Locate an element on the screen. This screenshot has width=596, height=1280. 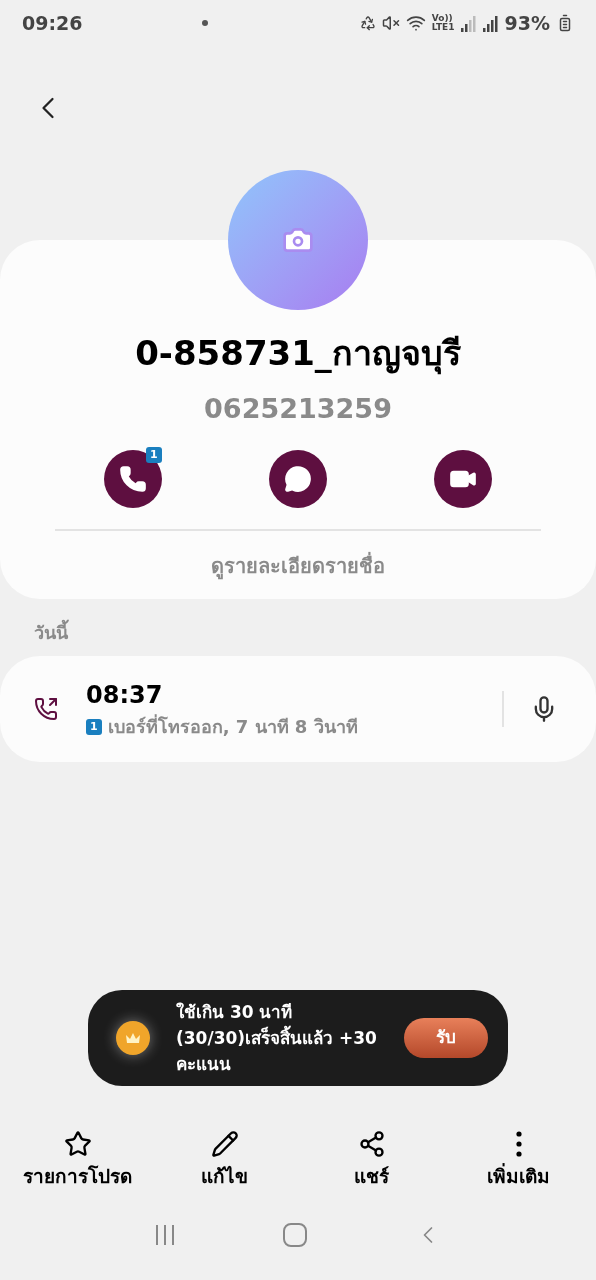
mute-icon is located at coordinates (390, 23).